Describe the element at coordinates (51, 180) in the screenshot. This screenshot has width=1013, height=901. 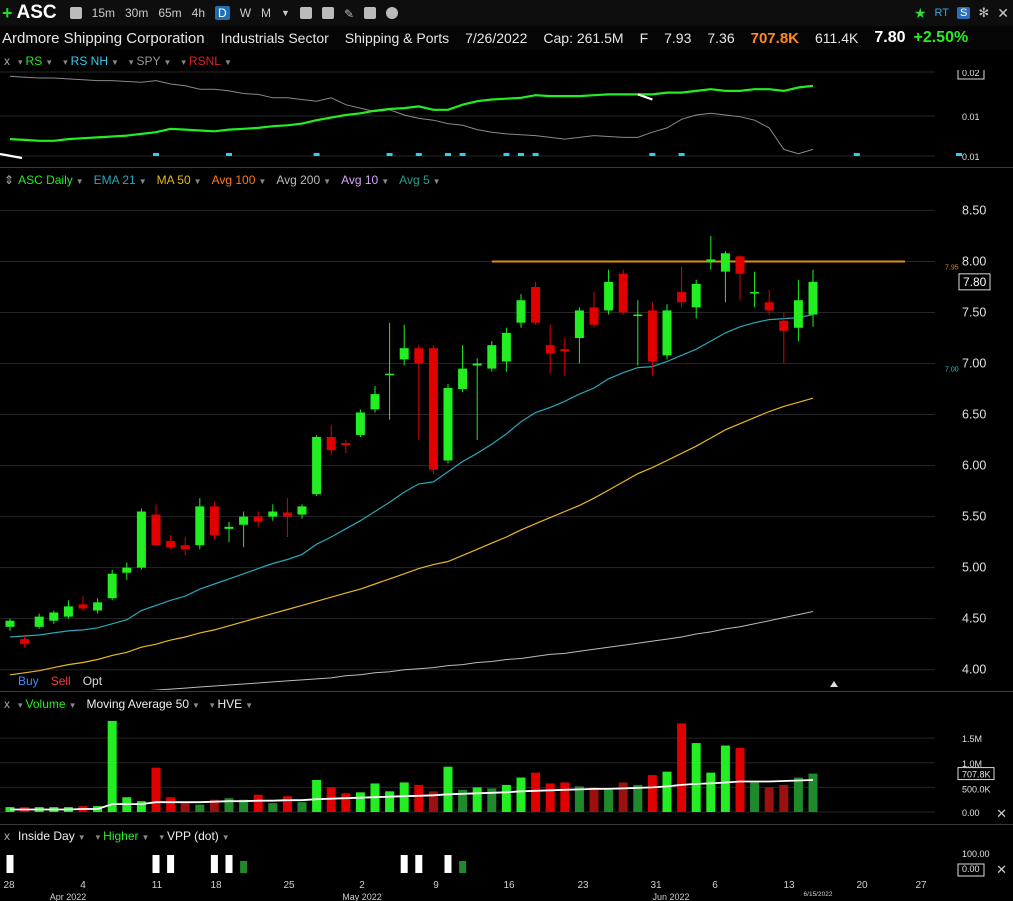
I see `legend-asc-daily: ASC Daily ▼` at that location.